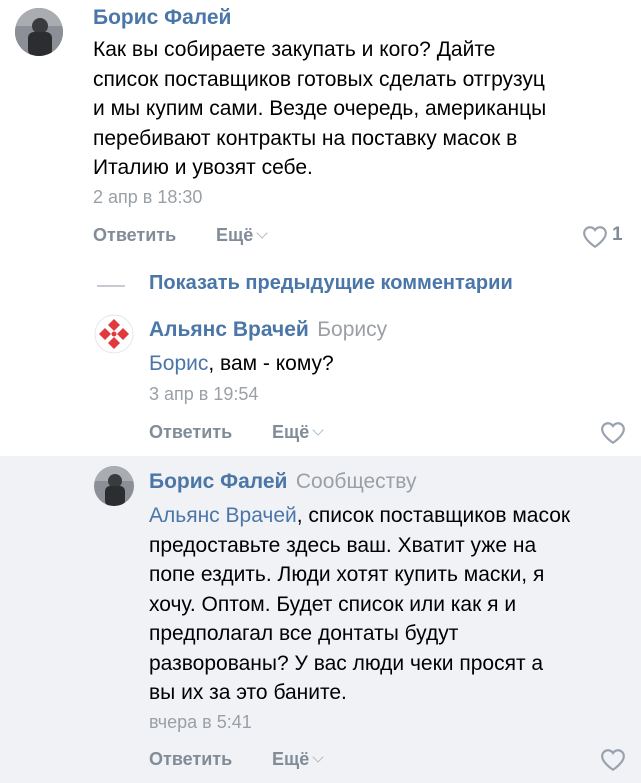 The height and width of the screenshot is (783, 641). Describe the element at coordinates (617, 234) in the screenshot. I see `like-count: 1` at that location.